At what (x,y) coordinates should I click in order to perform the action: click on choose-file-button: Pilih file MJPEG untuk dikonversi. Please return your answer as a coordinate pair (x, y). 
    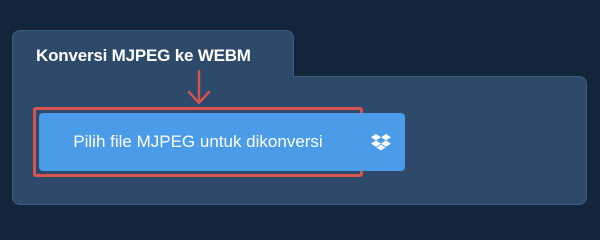
    Looking at the image, I should click on (198, 142).